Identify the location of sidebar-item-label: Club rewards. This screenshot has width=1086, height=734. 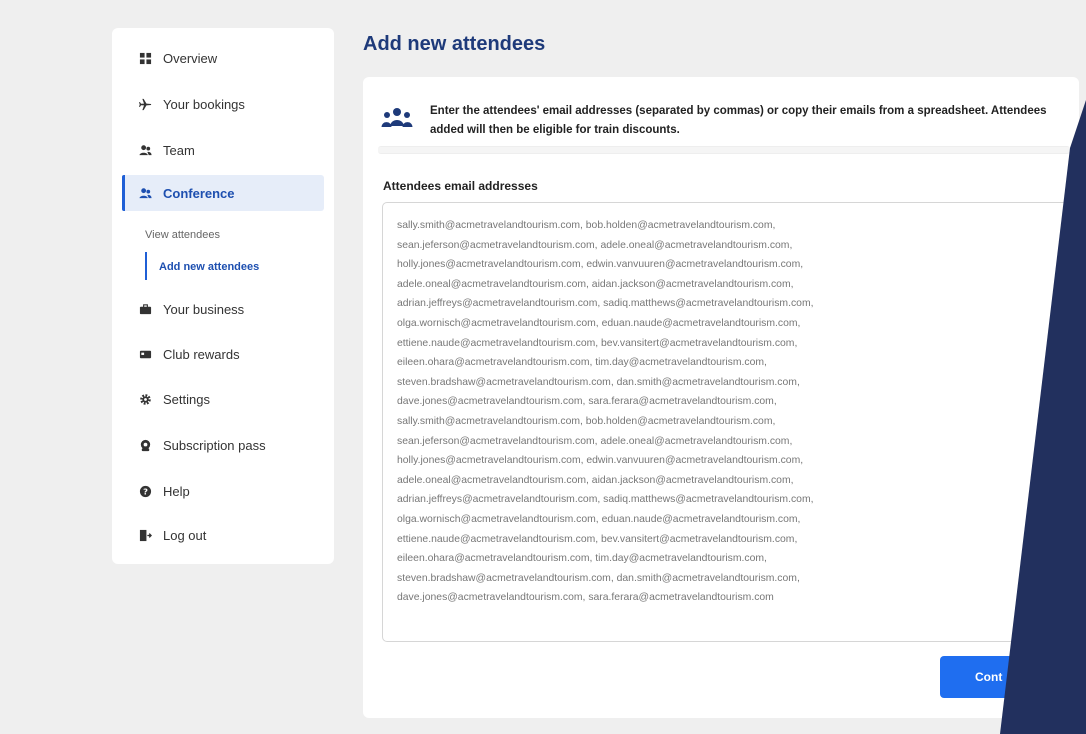
(201, 354).